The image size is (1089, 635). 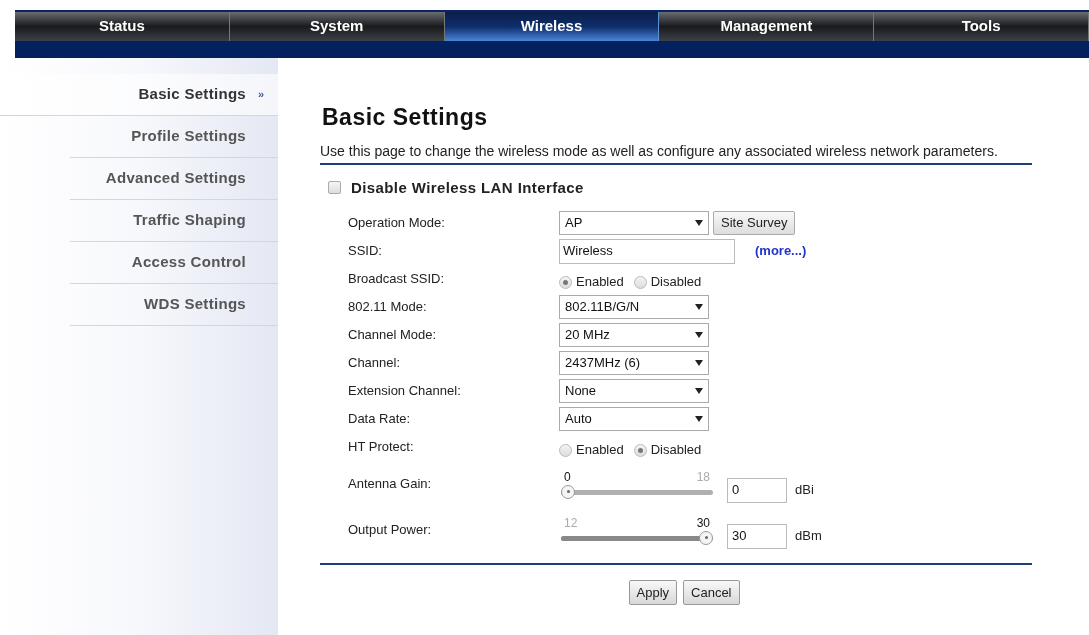 What do you see at coordinates (188, 262) in the screenshot?
I see `sidebar-item: Access Control` at bounding box center [188, 262].